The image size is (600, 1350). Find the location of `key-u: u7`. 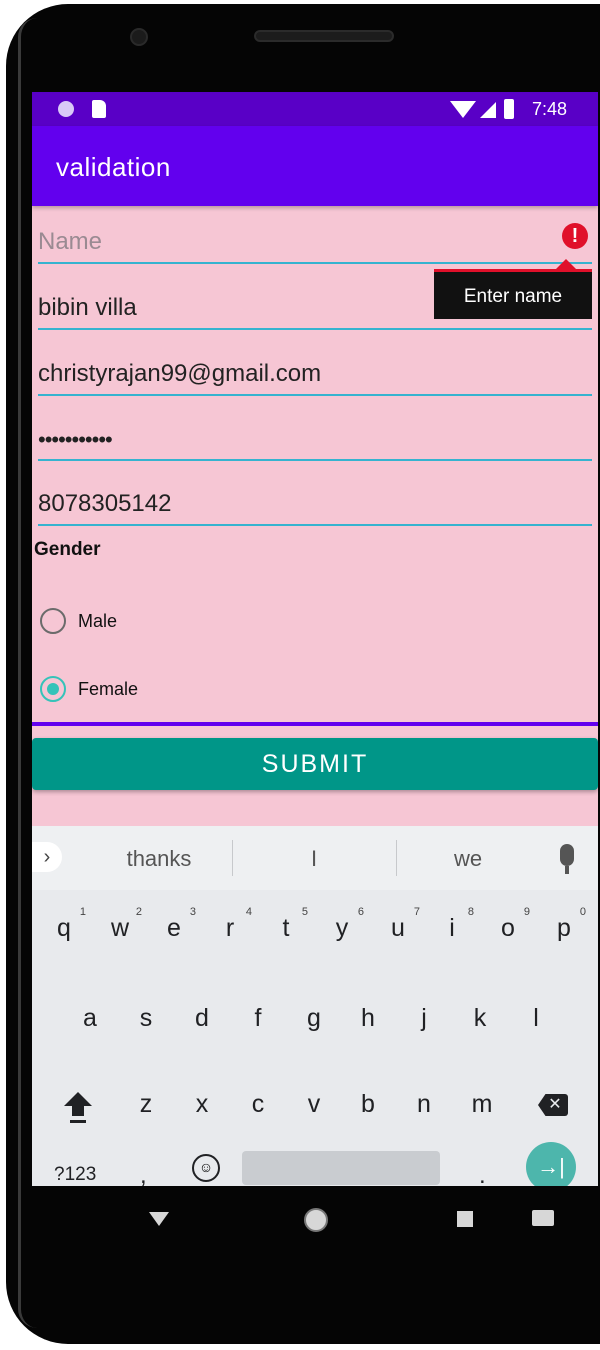

key-u: u7 is located at coordinates (399, 924).